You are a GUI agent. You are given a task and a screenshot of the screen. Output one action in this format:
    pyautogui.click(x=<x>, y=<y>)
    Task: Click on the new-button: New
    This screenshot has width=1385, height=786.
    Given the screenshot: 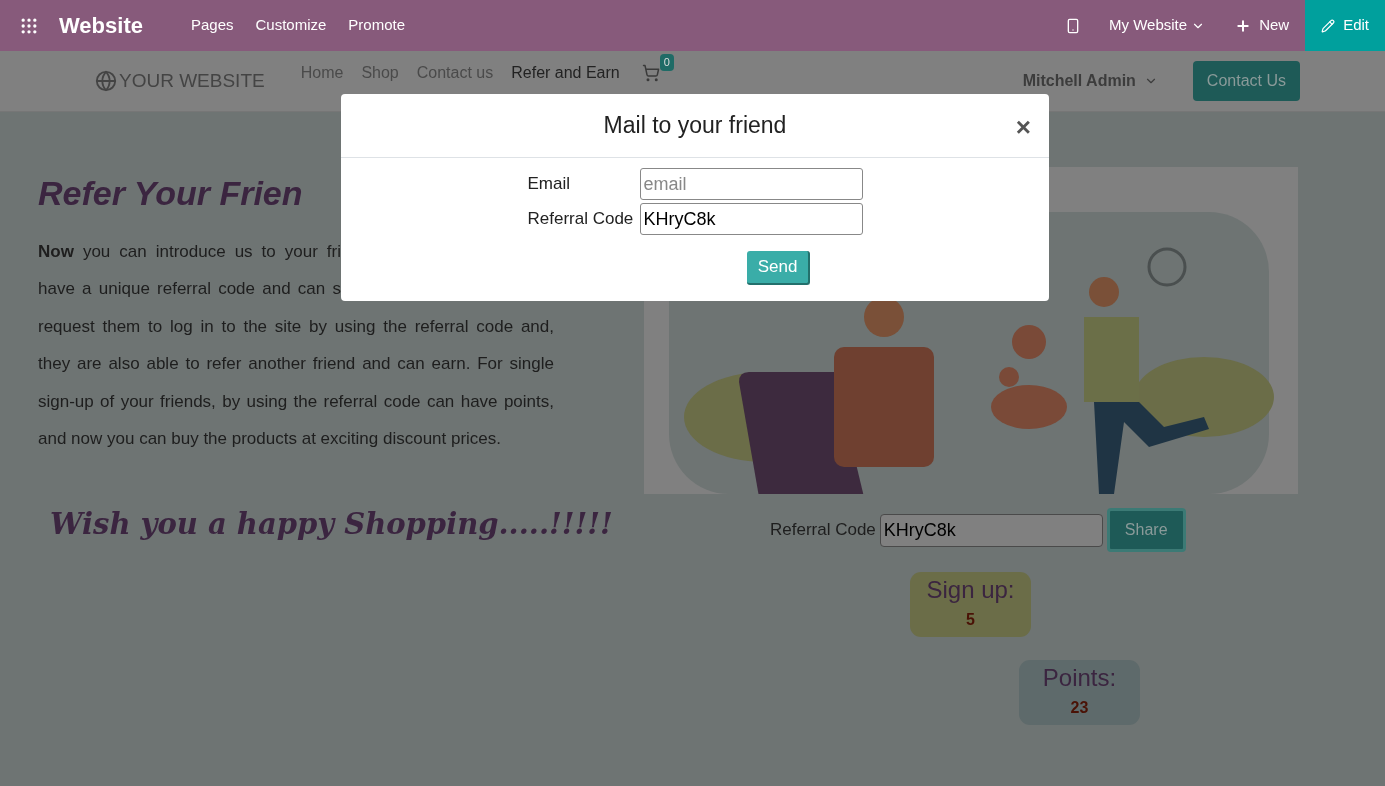 What is the action you would take?
    pyautogui.click(x=1262, y=25)
    